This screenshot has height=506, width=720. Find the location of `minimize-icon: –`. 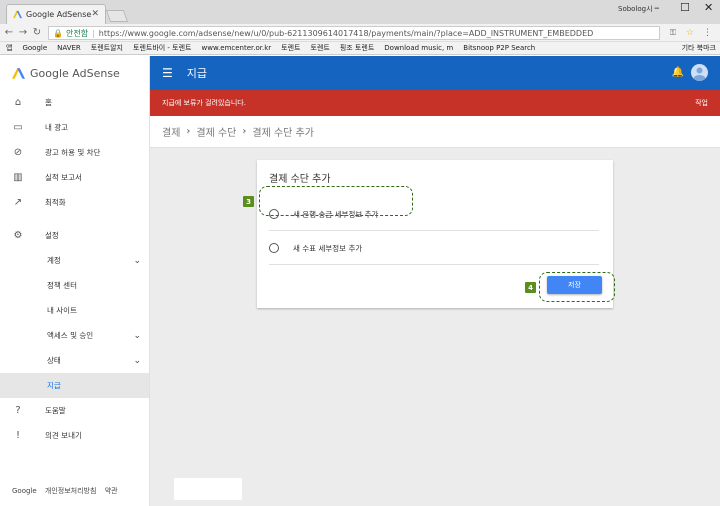

minimize-icon: – is located at coordinates (657, 7).